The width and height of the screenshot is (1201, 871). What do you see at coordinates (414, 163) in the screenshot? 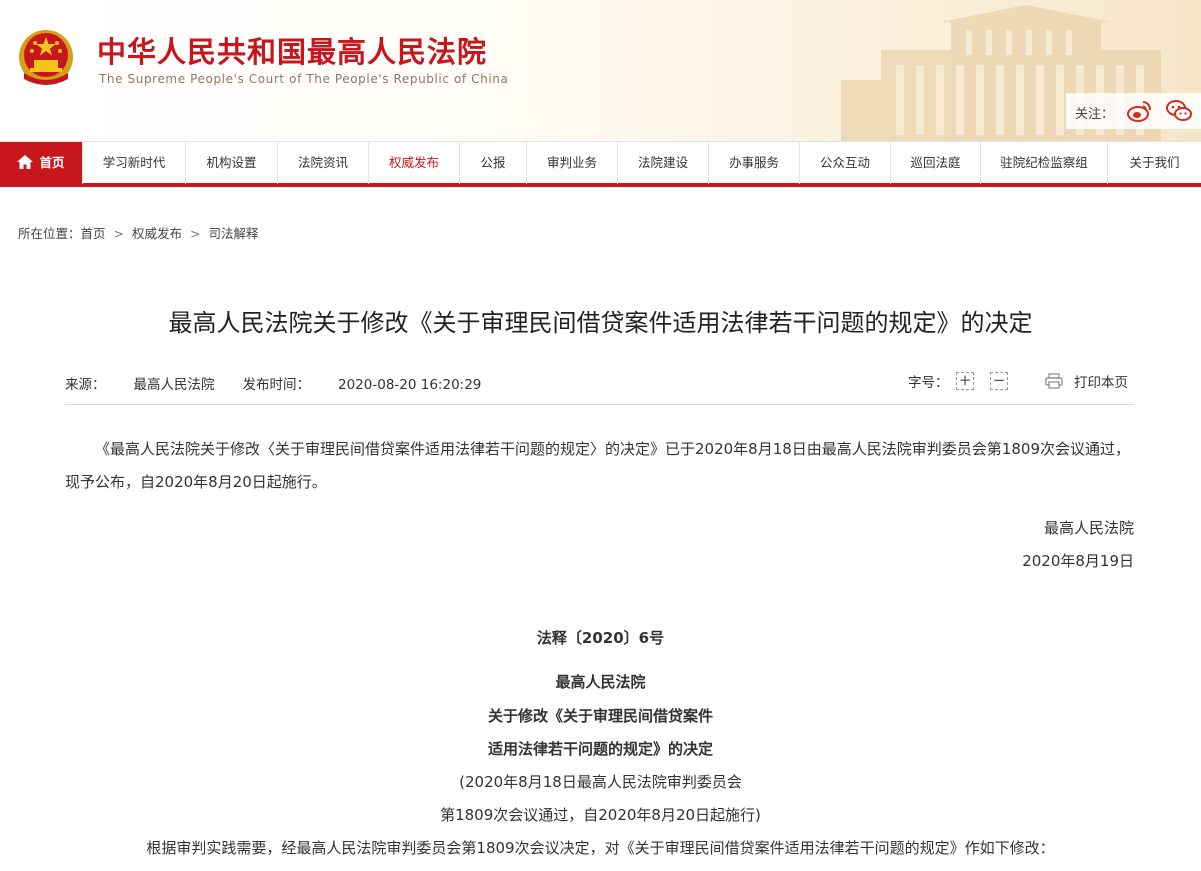
I see `nav-item-authoritative-release: 权威发布` at bounding box center [414, 163].